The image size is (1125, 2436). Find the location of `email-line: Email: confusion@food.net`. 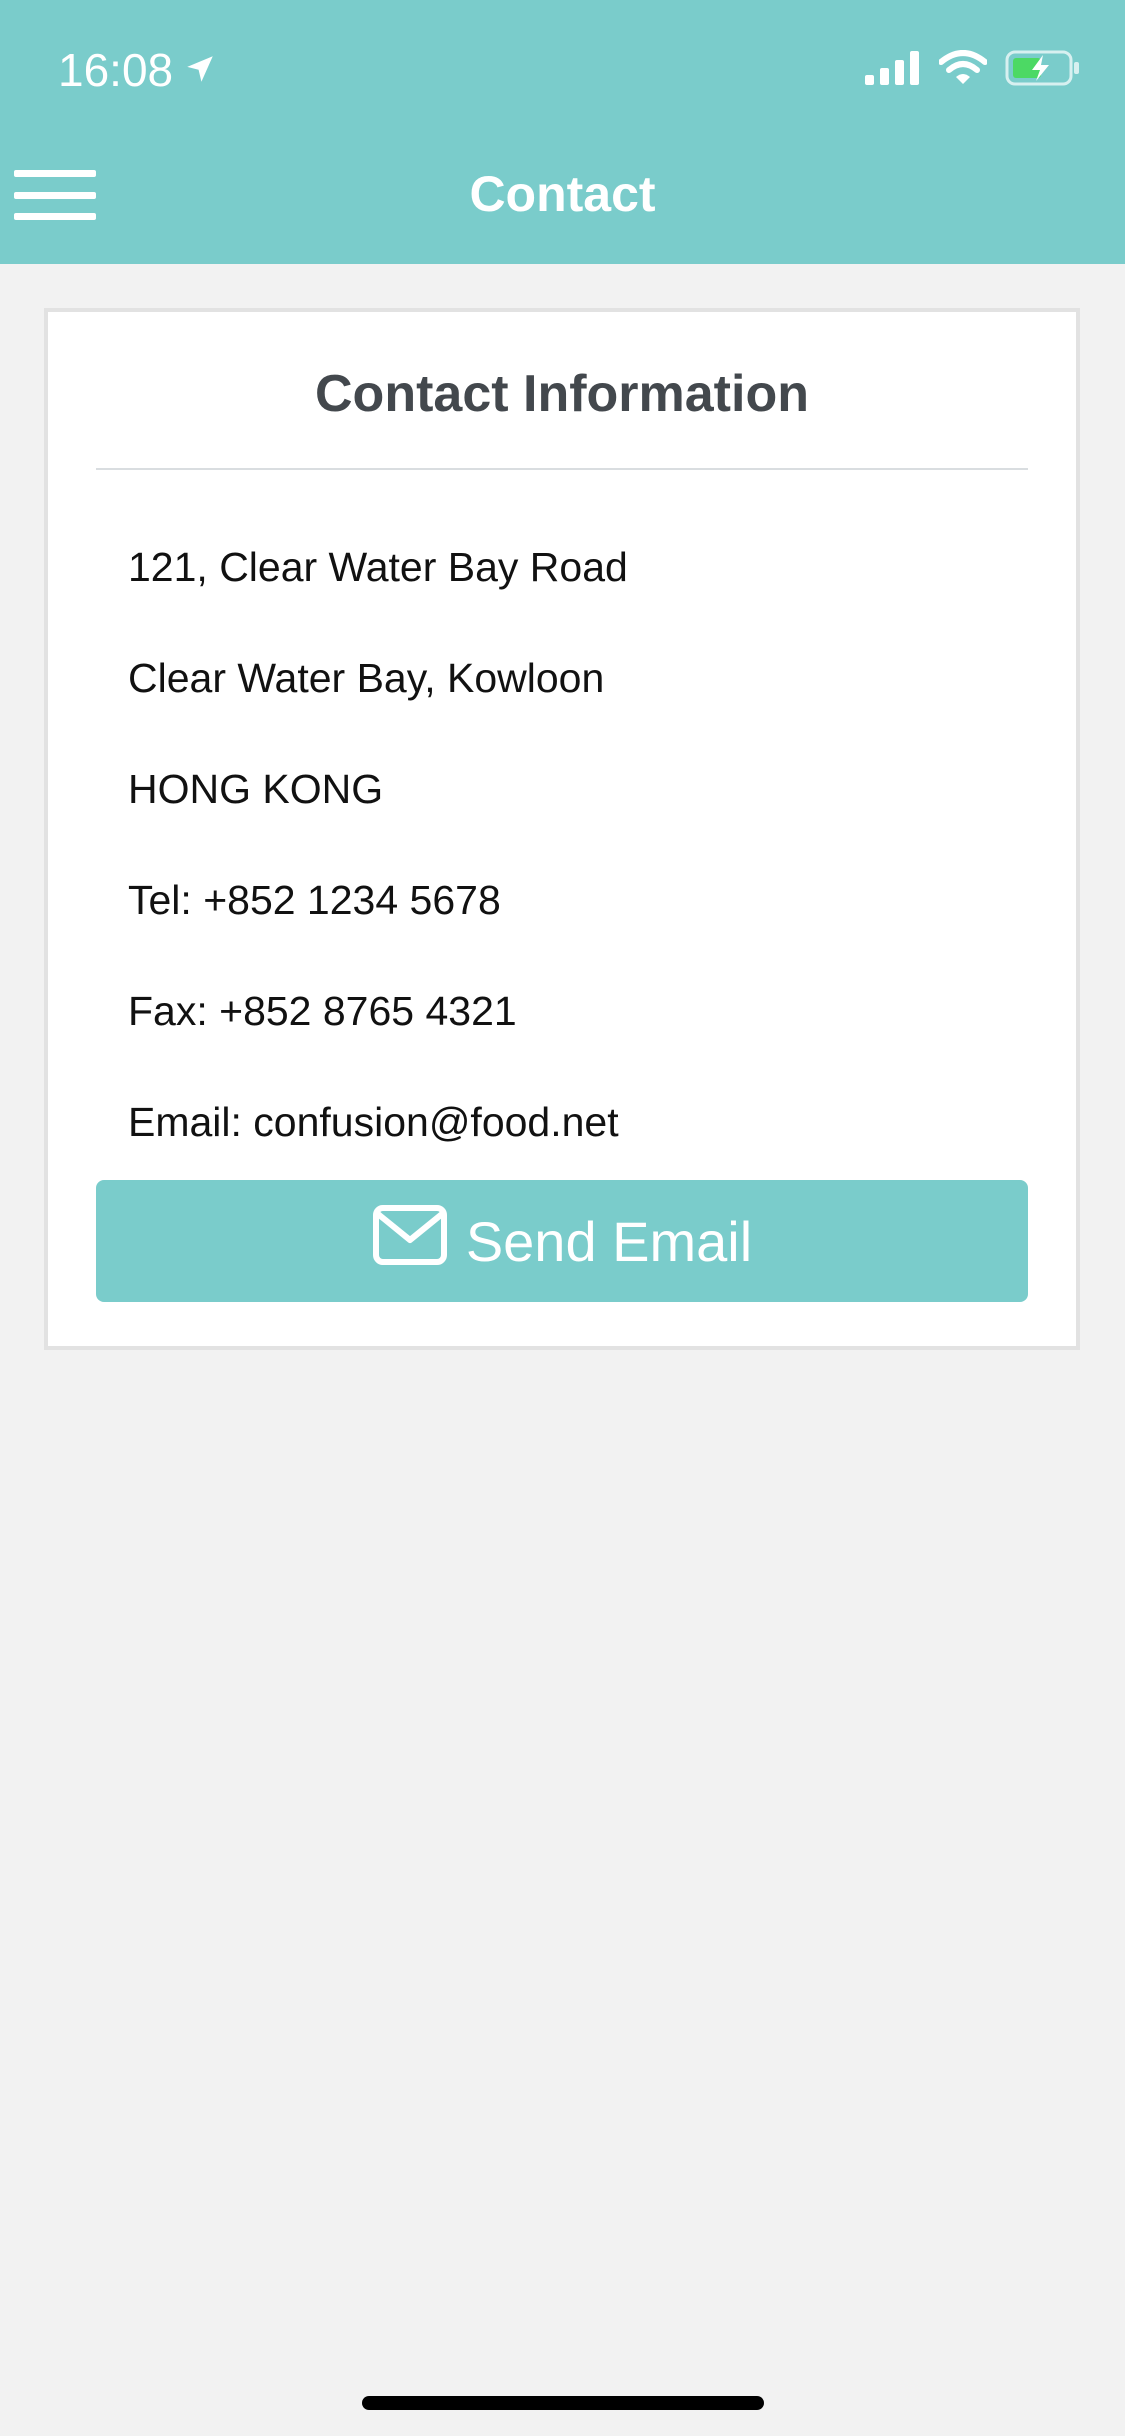

email-line: Email: confusion@food.net is located at coordinates (373, 1122).